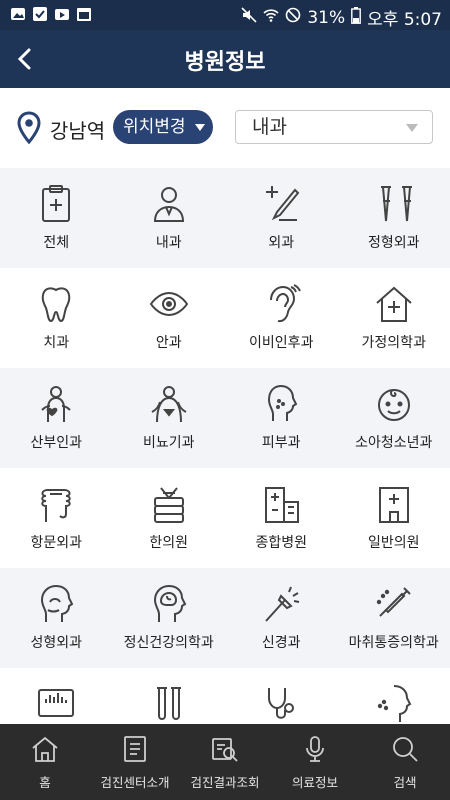 This screenshot has width=450, height=800. Describe the element at coordinates (394, 443) in the screenshot. I see `dept-label: 소아청소년과` at that location.